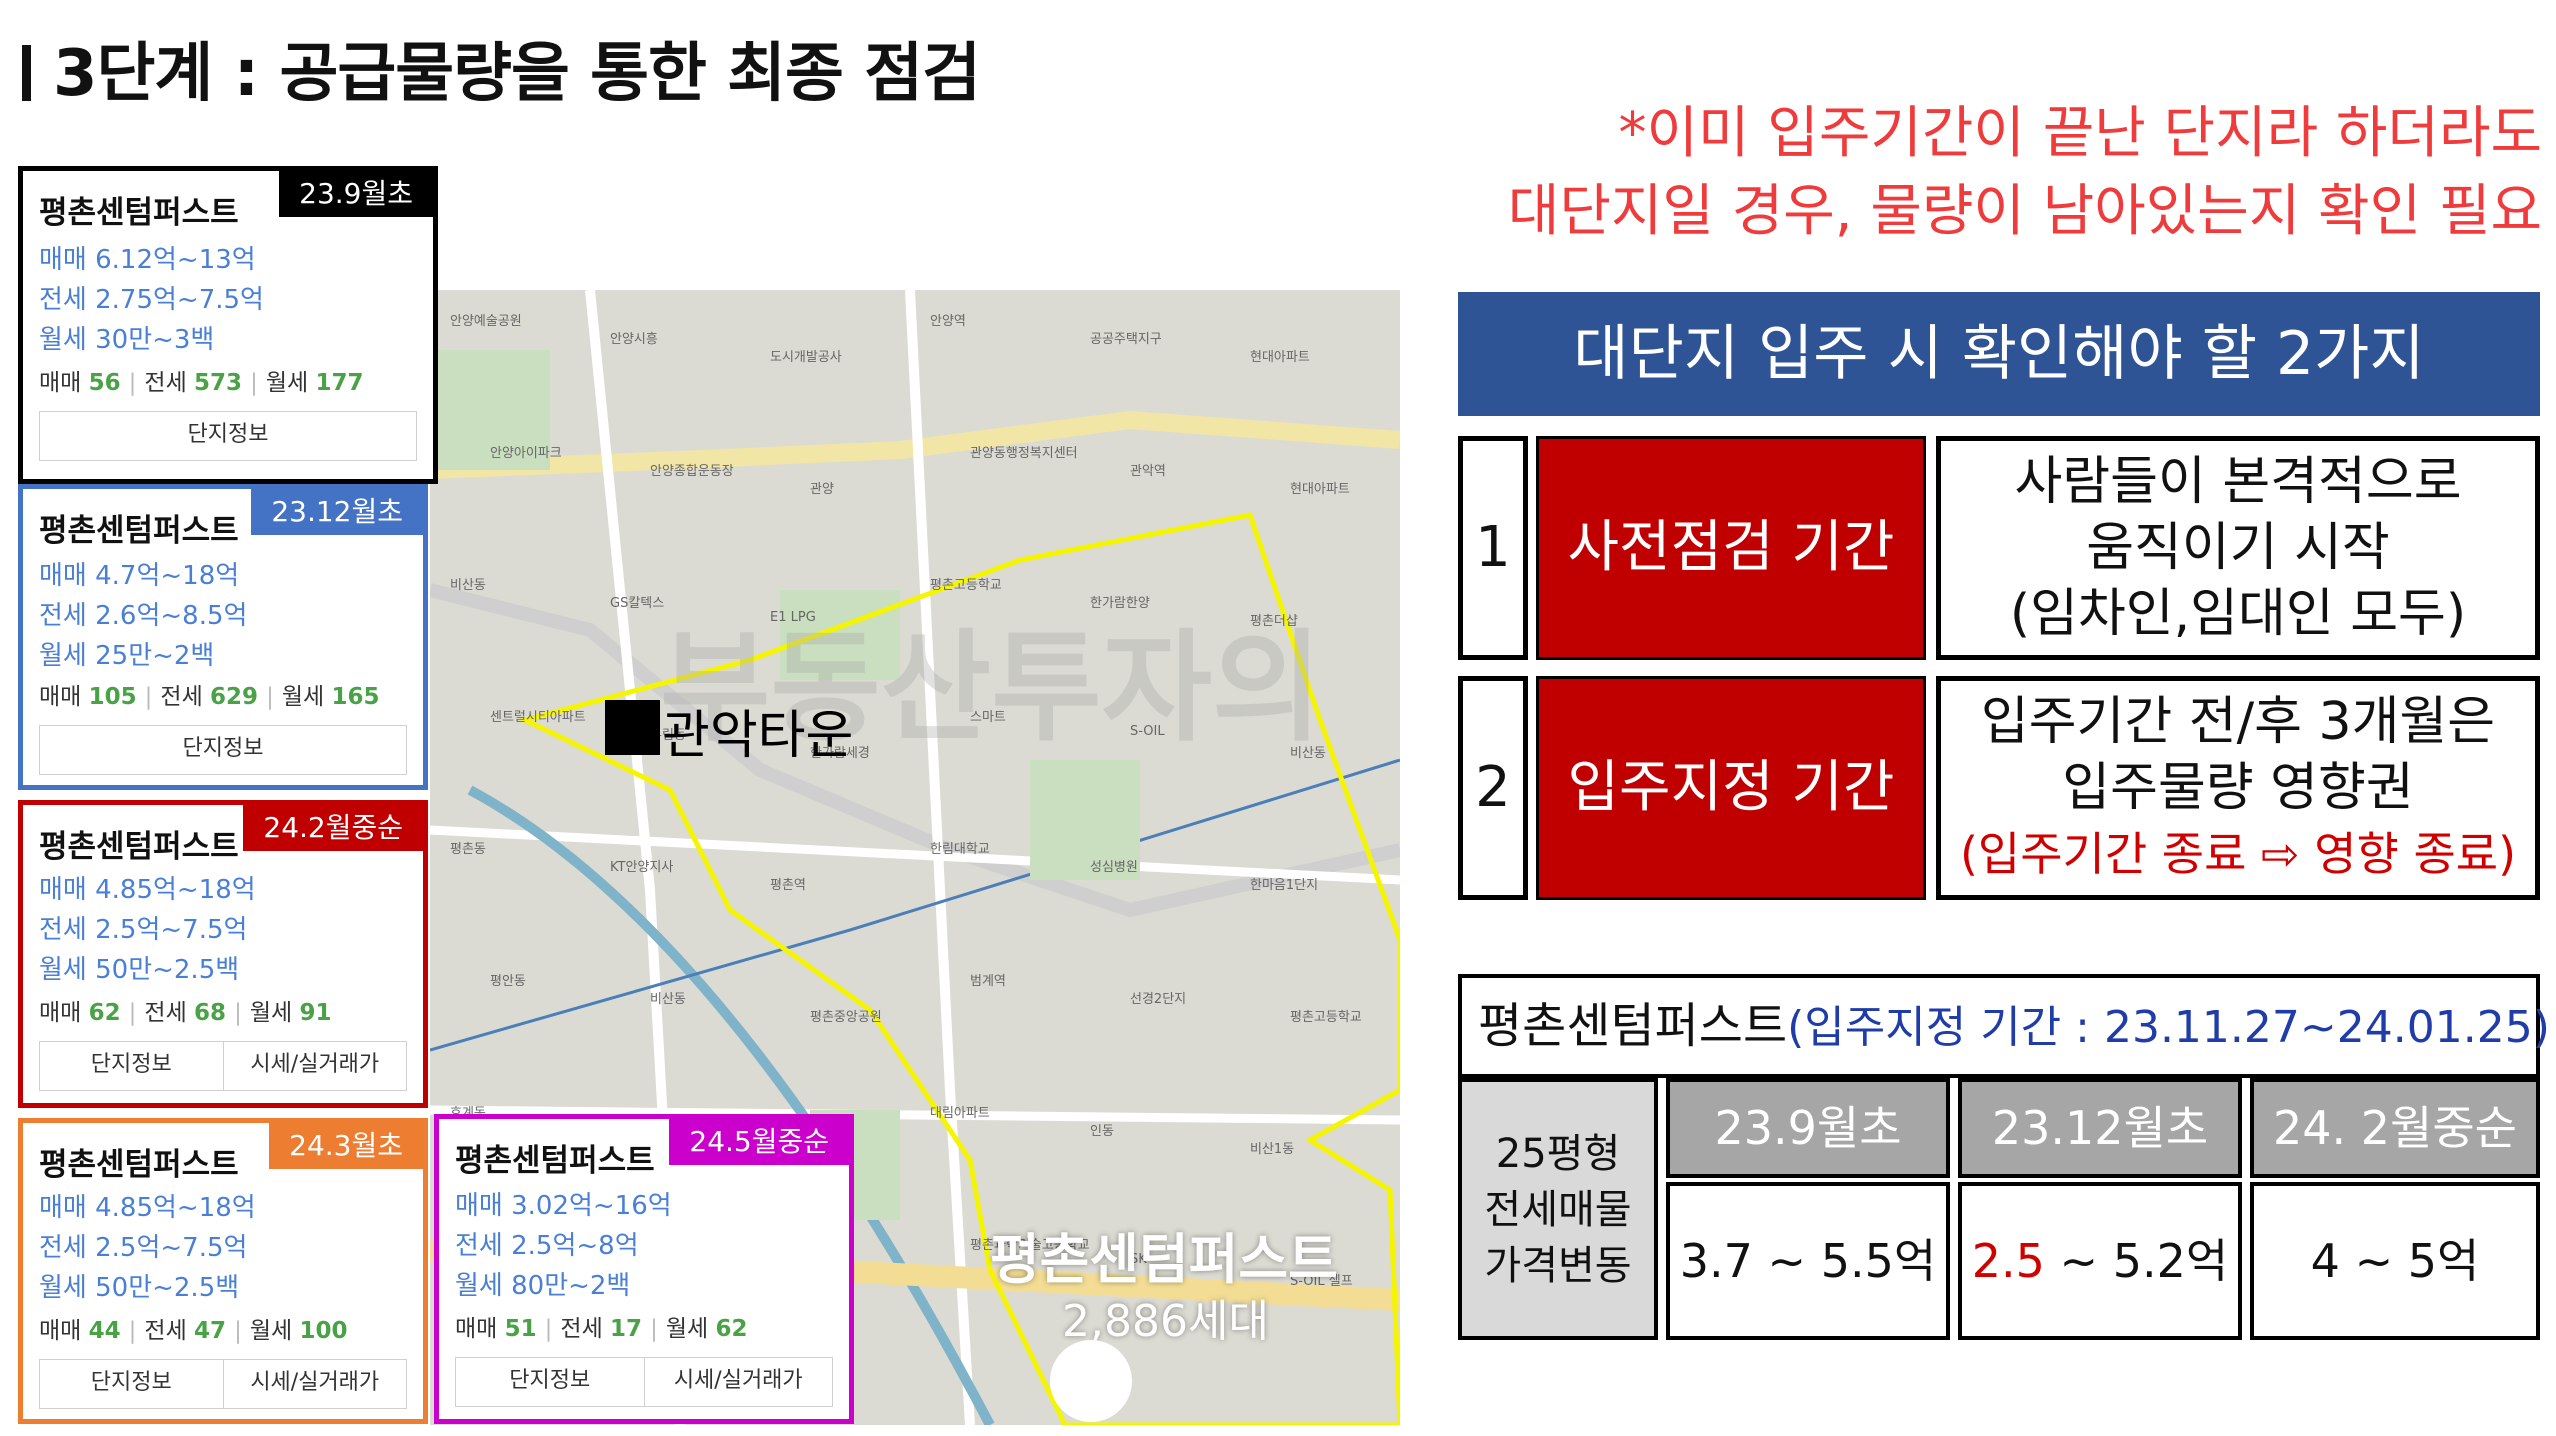 This screenshot has height=1436, width=2556. What do you see at coordinates (346, 1146) in the screenshot?
I see `card-date-tag: 24.3월초` at bounding box center [346, 1146].